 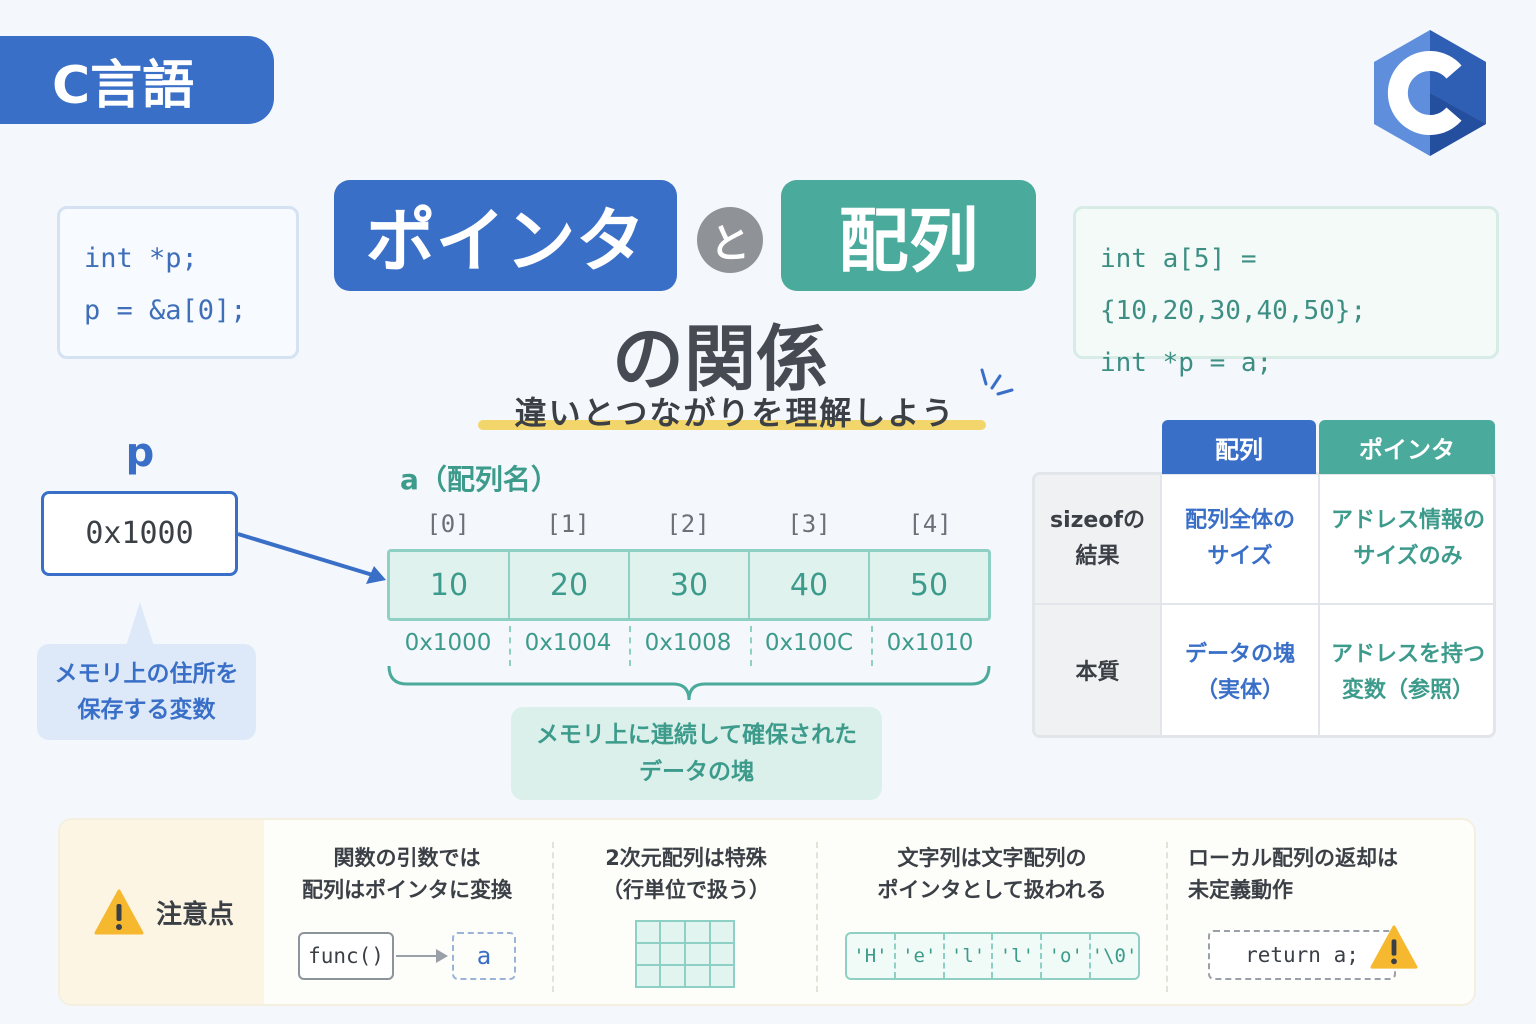 I want to click on array-index: [3], so click(x=809, y=524).